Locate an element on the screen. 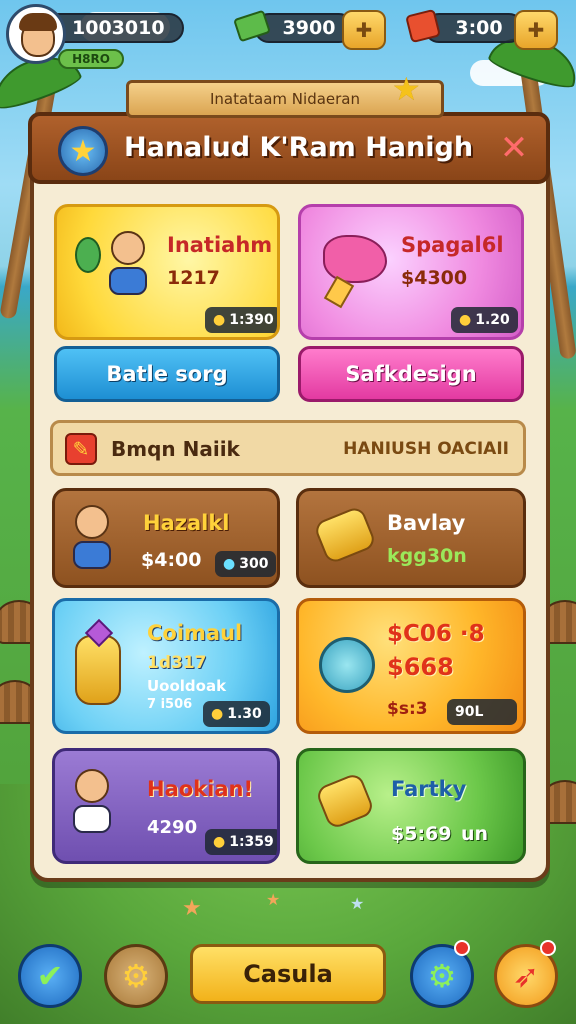  card-subtext: 7 i506 is located at coordinates (170, 704).